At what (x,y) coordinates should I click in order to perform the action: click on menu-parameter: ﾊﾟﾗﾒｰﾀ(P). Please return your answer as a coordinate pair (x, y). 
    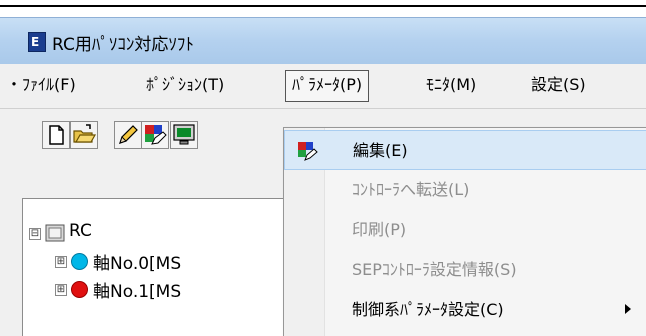
    Looking at the image, I should click on (327, 86).